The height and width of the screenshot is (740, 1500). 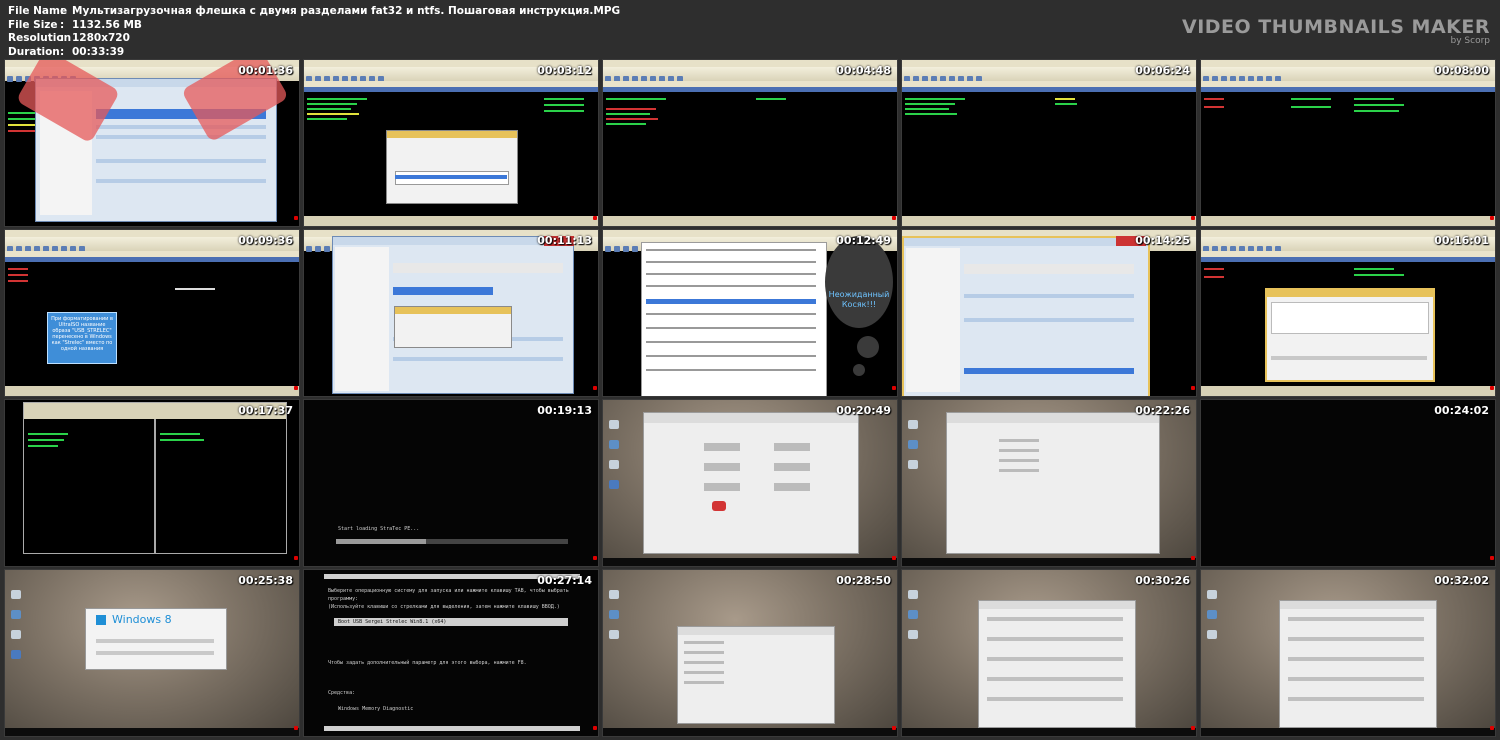 What do you see at coordinates (1162, 410) in the screenshot?
I see `timestamp: 00:22:26` at bounding box center [1162, 410].